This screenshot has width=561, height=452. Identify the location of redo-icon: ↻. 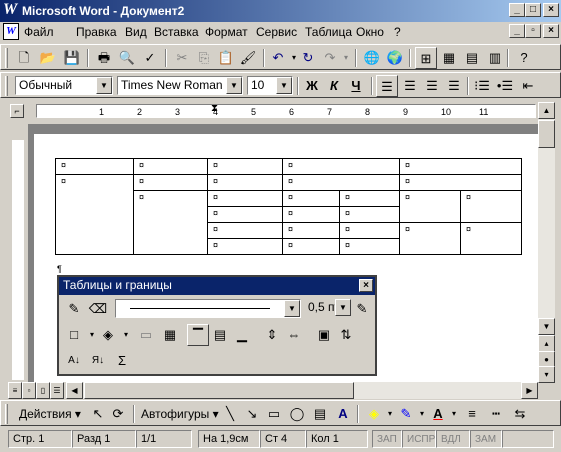
(308, 58).